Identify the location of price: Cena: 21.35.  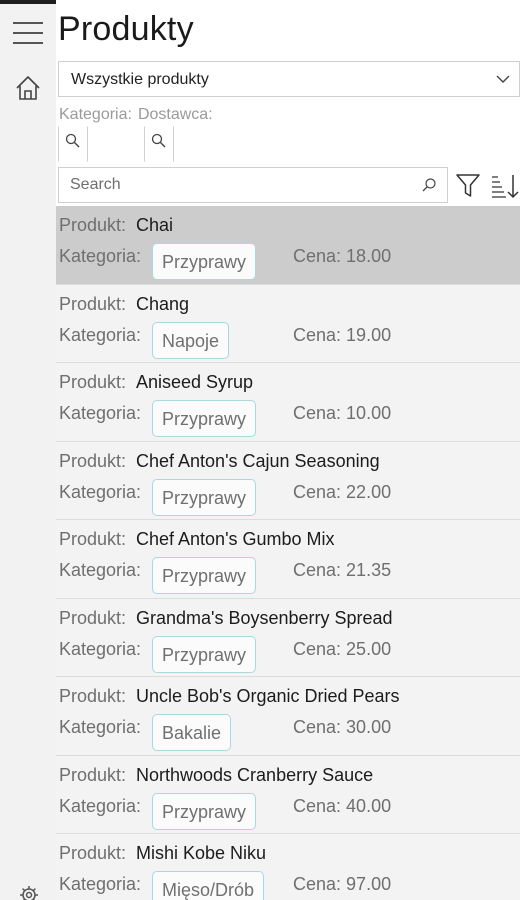
(342, 570).